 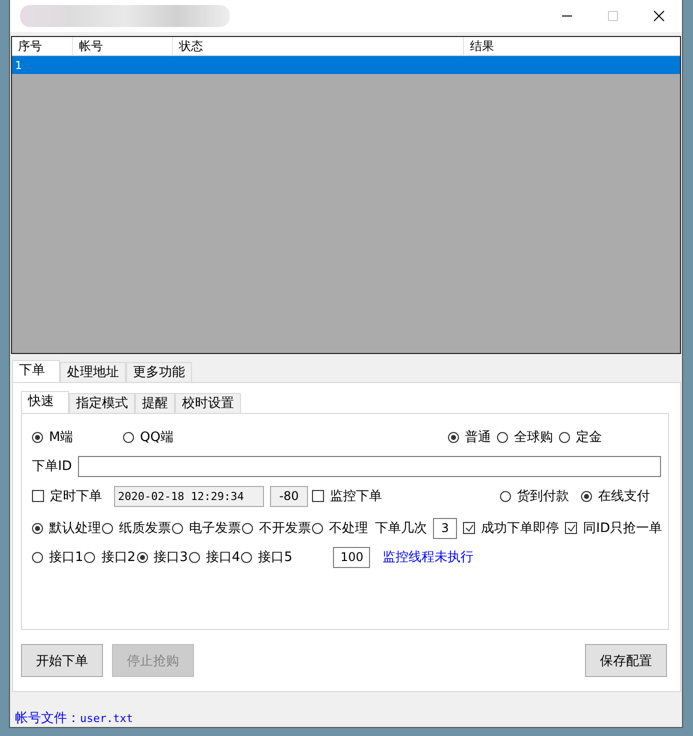 What do you see at coordinates (77, 437) in the screenshot?
I see `radio-option: M端` at bounding box center [77, 437].